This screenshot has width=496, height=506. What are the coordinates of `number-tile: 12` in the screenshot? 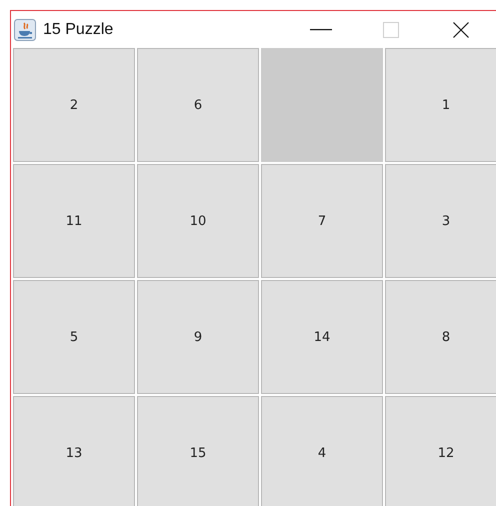 It's located at (440, 451).